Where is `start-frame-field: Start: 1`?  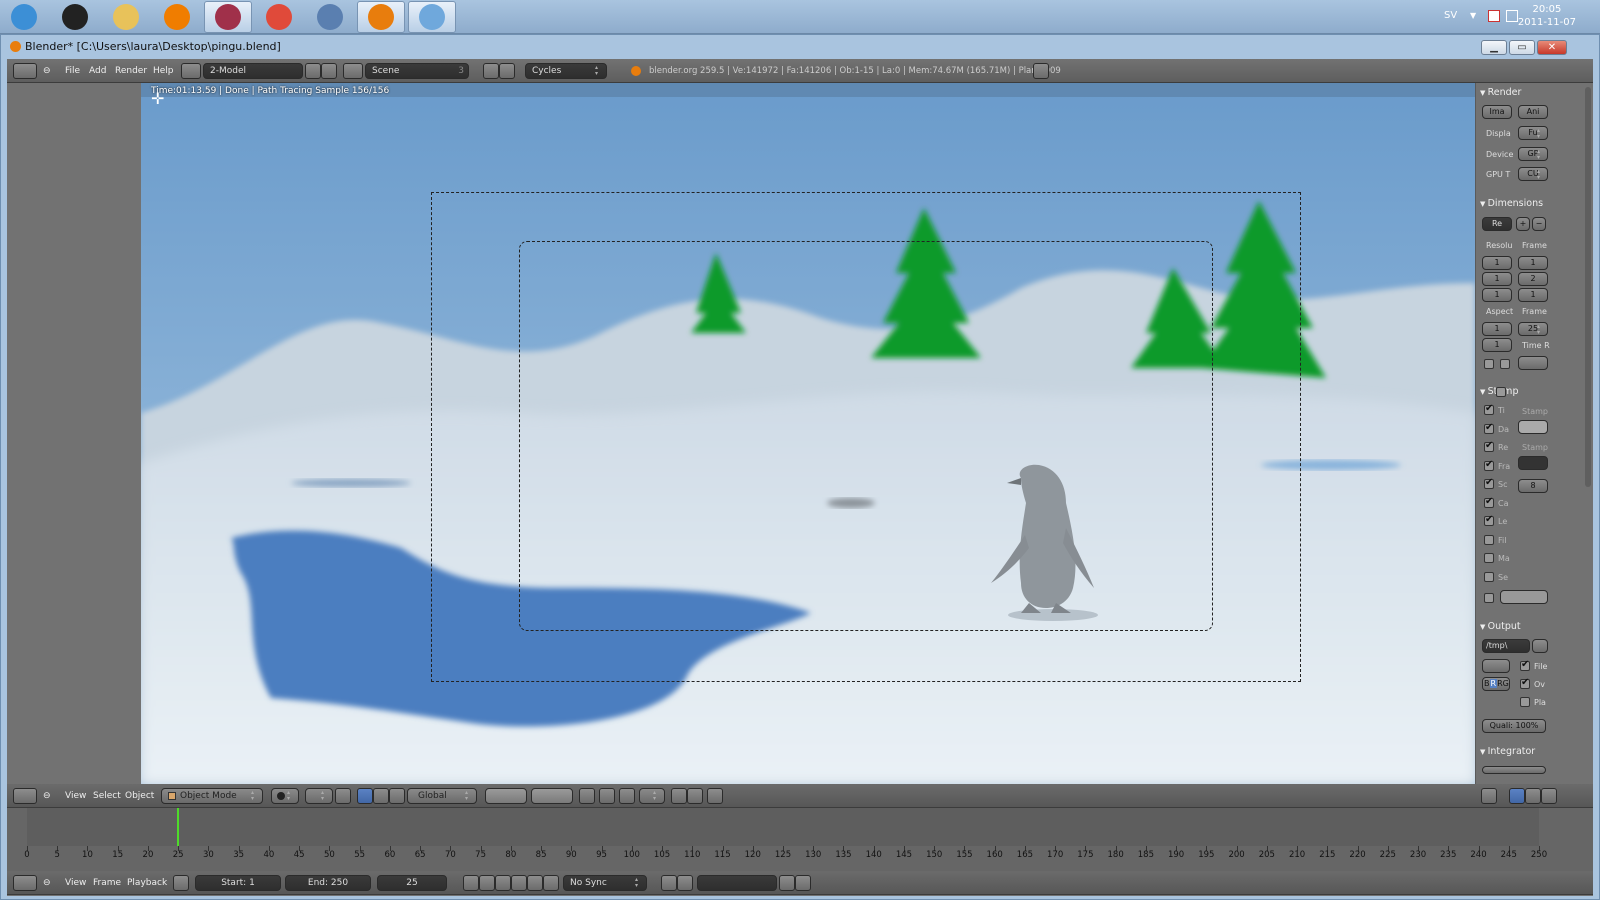 start-frame-field: Start: 1 is located at coordinates (238, 883).